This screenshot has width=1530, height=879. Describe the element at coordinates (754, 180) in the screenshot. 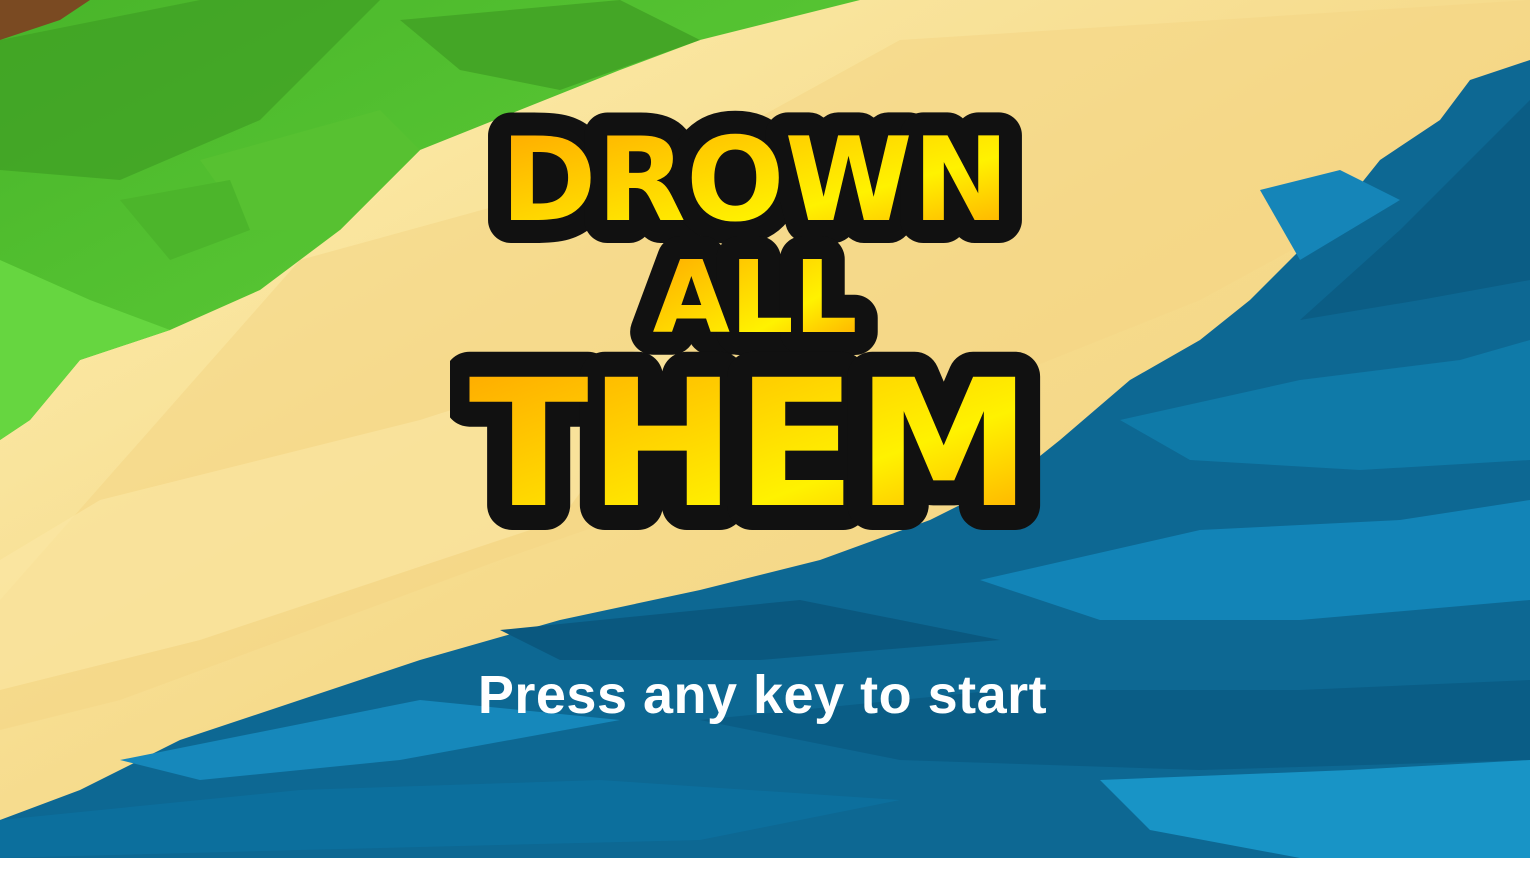

I see `title-word-drown-fill: DROWN` at that location.